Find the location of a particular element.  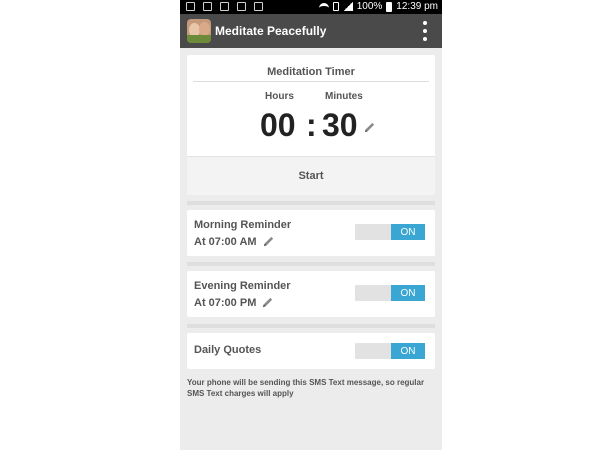

timer-divider is located at coordinates (311, 81).